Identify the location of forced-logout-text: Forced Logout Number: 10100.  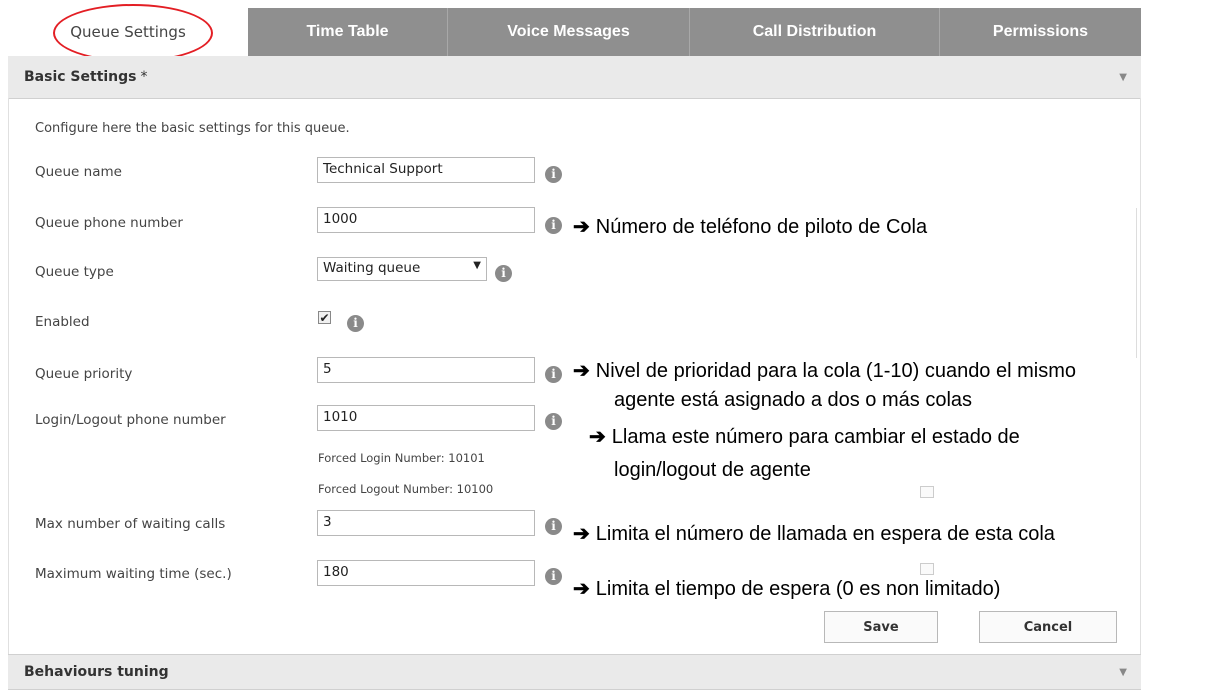
(406, 489).